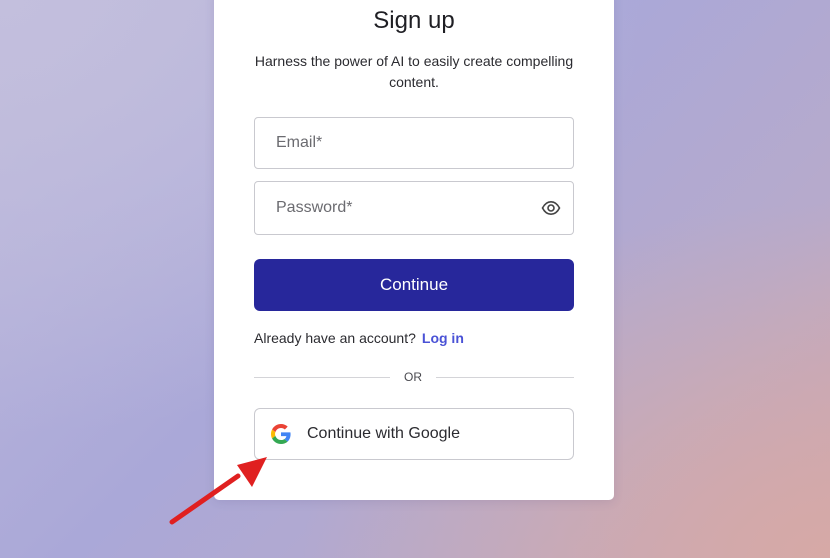 This screenshot has width=830, height=558. I want to click on divider-line-right, so click(505, 377).